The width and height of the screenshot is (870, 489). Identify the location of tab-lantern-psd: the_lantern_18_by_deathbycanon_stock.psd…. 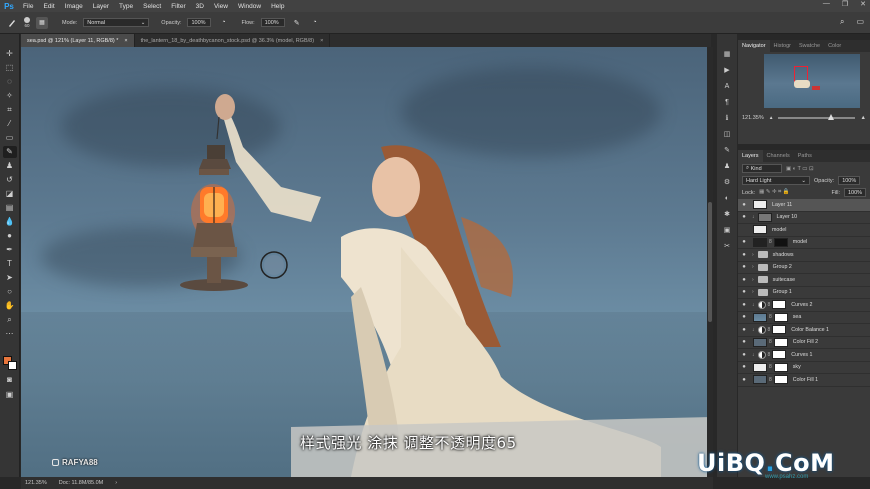
(233, 40).